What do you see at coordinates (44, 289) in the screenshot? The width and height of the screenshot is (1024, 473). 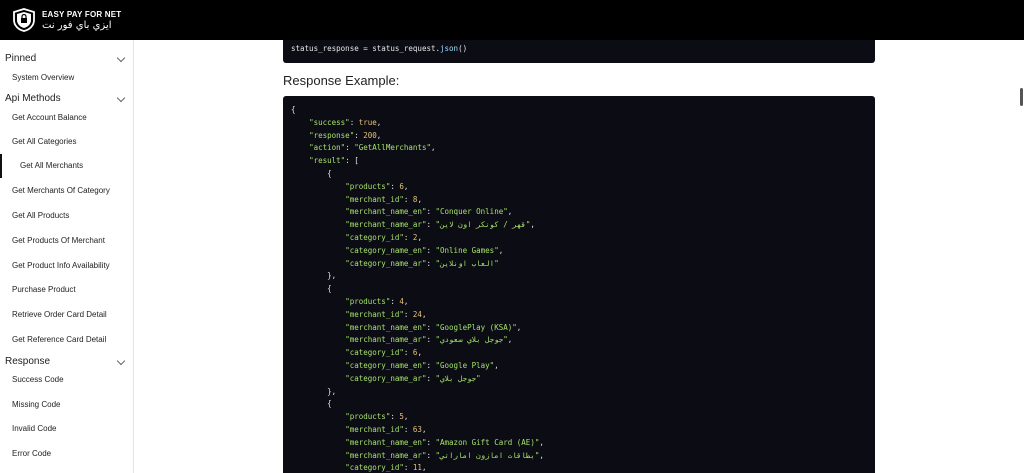 I see `sidebar-item-label: Purchase Product` at bounding box center [44, 289].